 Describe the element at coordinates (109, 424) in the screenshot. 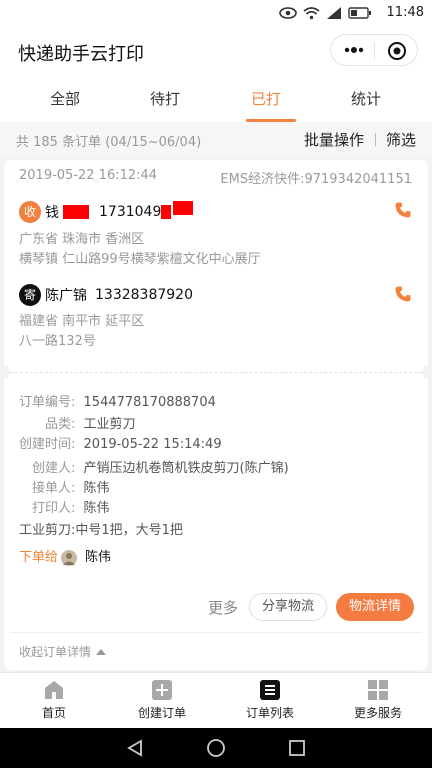

I see `category-value: 工业剪刀` at that location.